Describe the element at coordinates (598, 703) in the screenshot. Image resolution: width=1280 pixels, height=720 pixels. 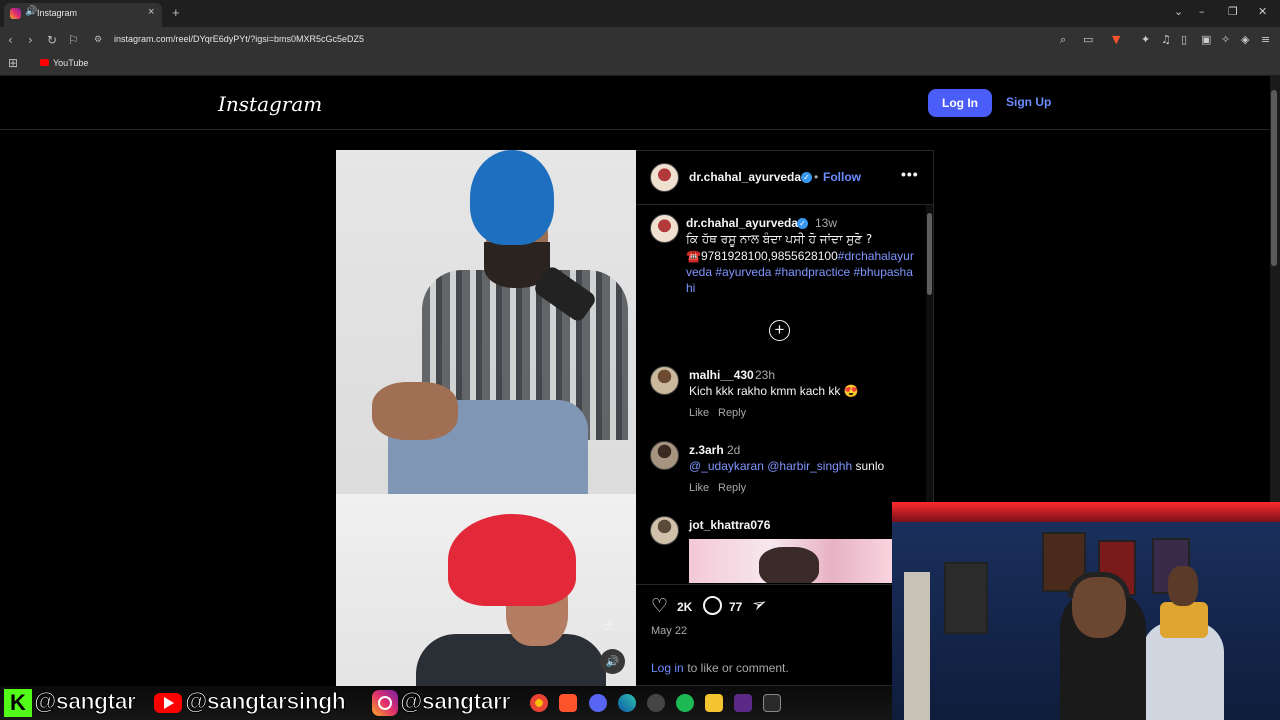
I see `discord-icon` at that location.